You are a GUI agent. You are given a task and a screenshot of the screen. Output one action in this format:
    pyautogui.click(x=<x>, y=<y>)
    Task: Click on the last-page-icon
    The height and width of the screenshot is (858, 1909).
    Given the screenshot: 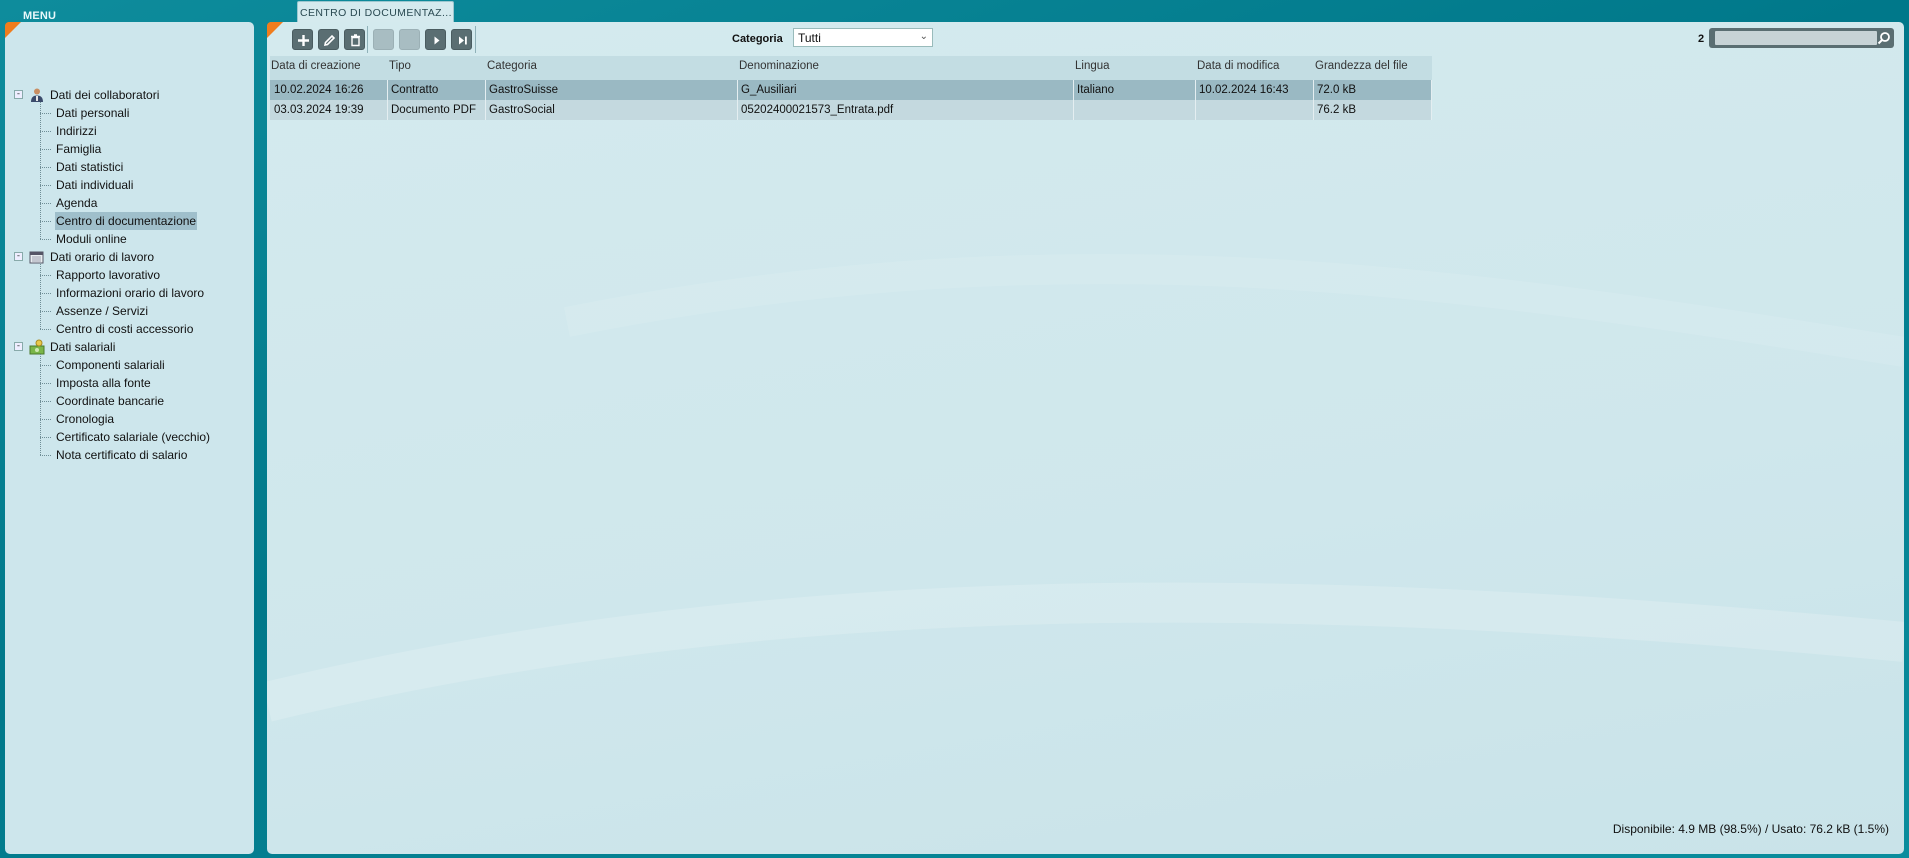 What is the action you would take?
    pyautogui.click(x=463, y=40)
    